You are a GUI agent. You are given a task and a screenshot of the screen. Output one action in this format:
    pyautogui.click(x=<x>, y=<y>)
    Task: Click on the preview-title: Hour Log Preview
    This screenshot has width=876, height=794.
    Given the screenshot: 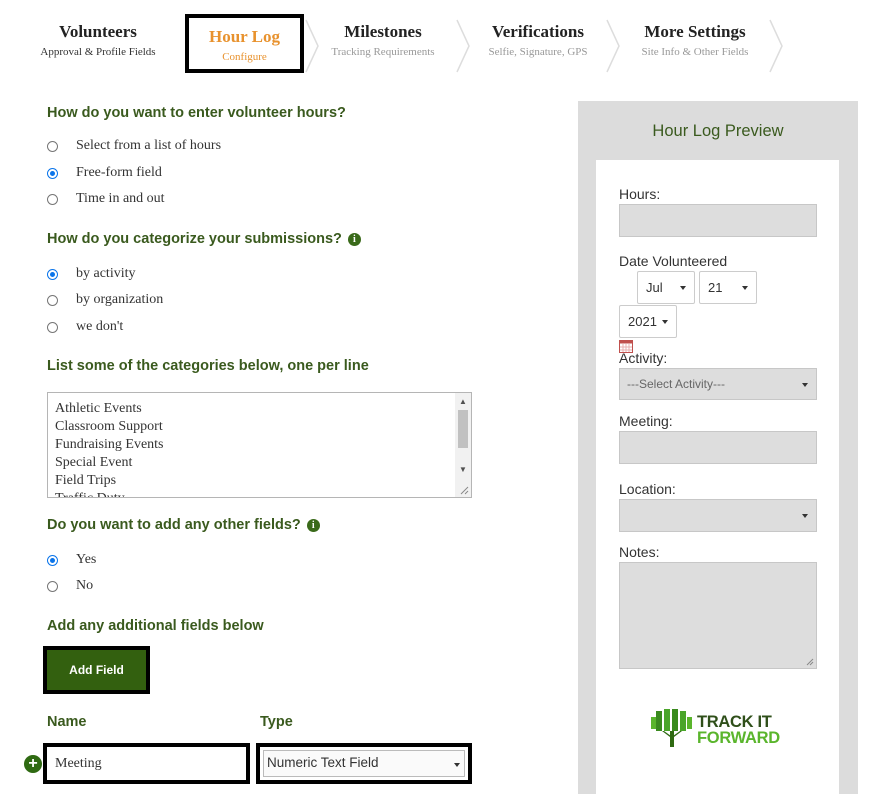 What is the action you would take?
    pyautogui.click(x=718, y=131)
    